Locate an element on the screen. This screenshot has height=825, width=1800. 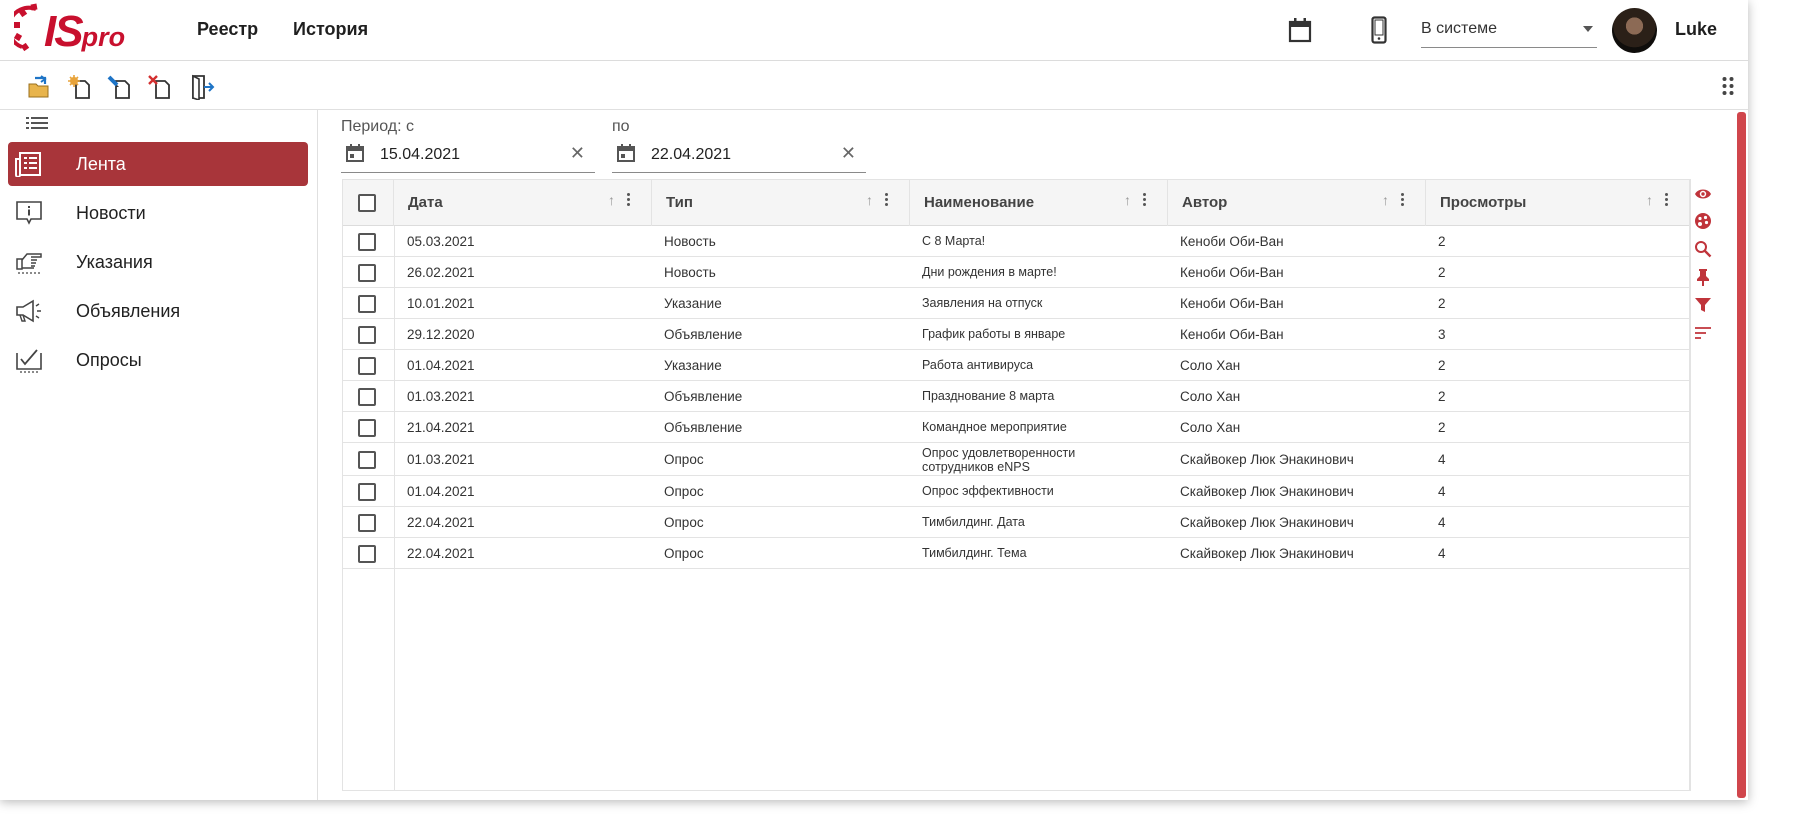
column-header-views: Просмотры ↑ is located at coordinates (1557, 203).